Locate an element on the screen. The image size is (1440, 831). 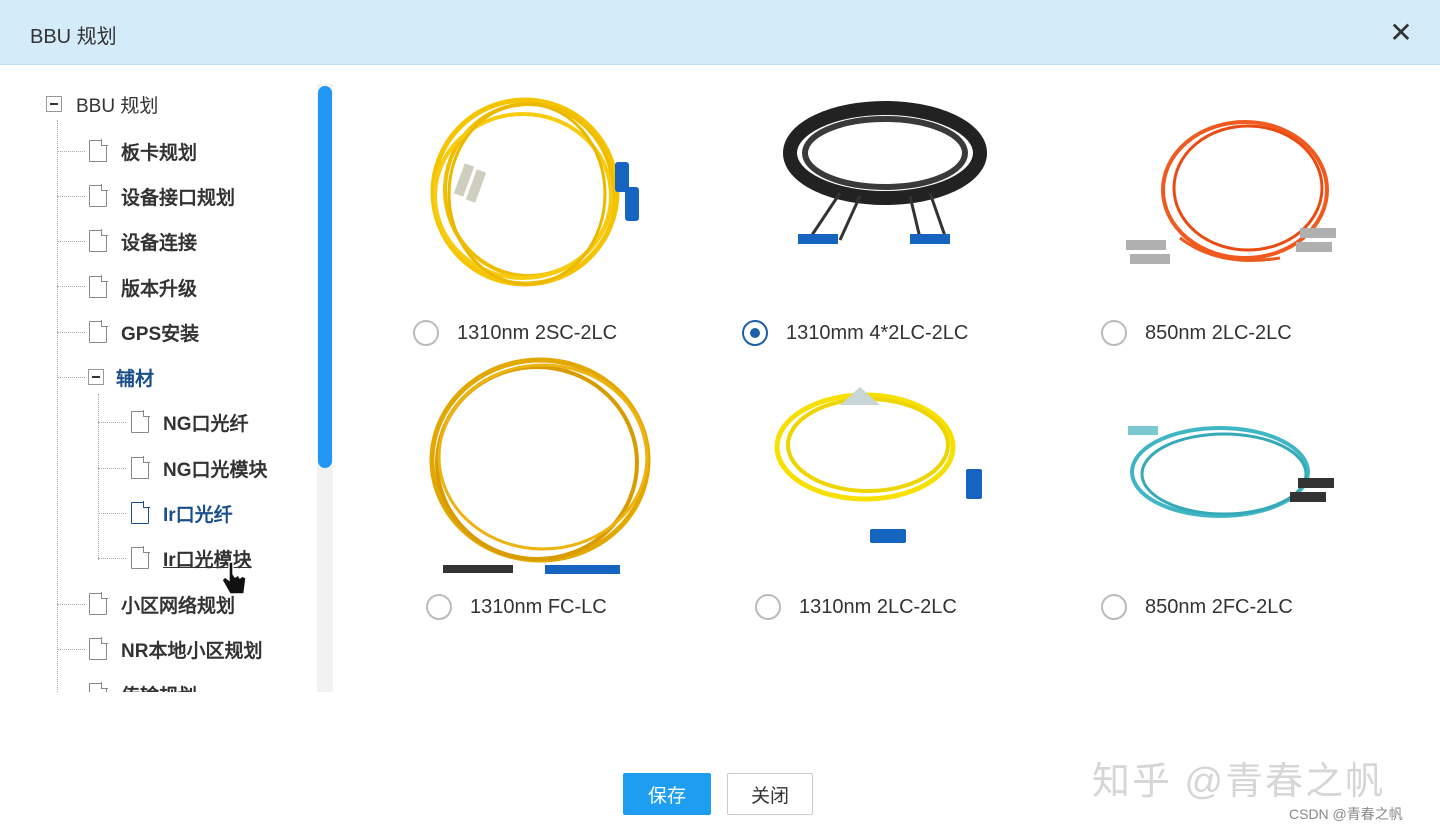
tree-item-label: NG口光纤 is located at coordinates (206, 424).